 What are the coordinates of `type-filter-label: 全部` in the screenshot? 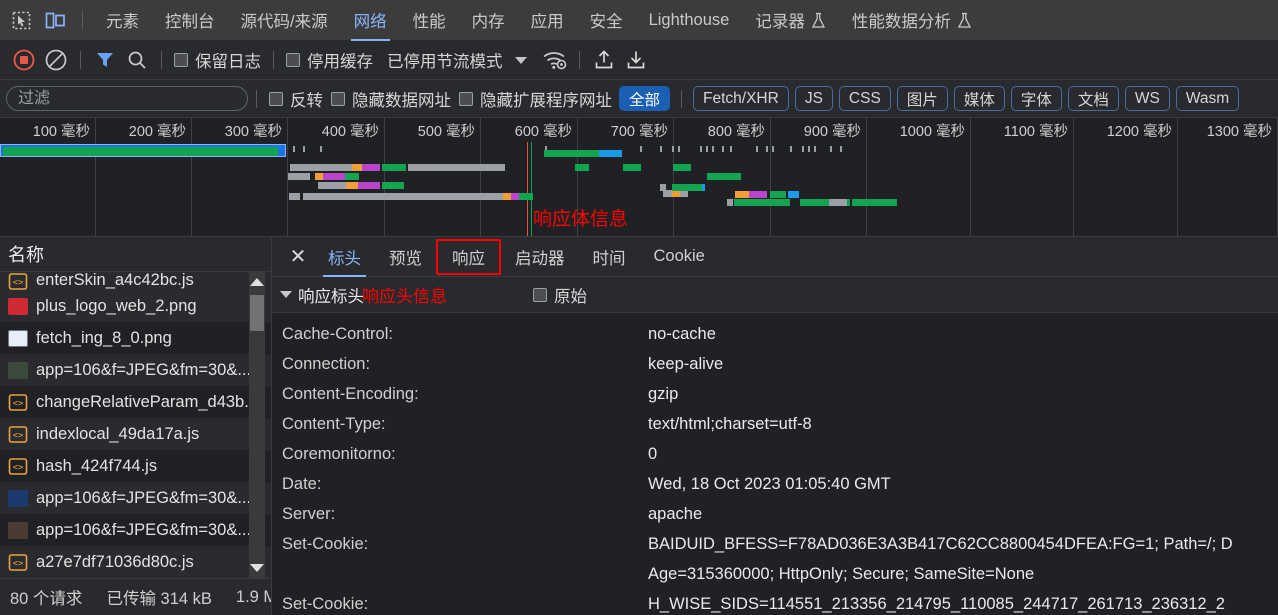 It's located at (645, 100).